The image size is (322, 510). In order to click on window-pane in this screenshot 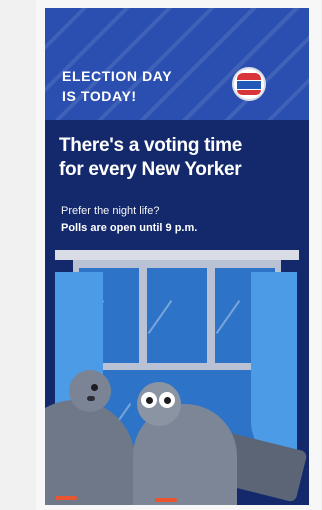, I will do `click(177, 315)`.